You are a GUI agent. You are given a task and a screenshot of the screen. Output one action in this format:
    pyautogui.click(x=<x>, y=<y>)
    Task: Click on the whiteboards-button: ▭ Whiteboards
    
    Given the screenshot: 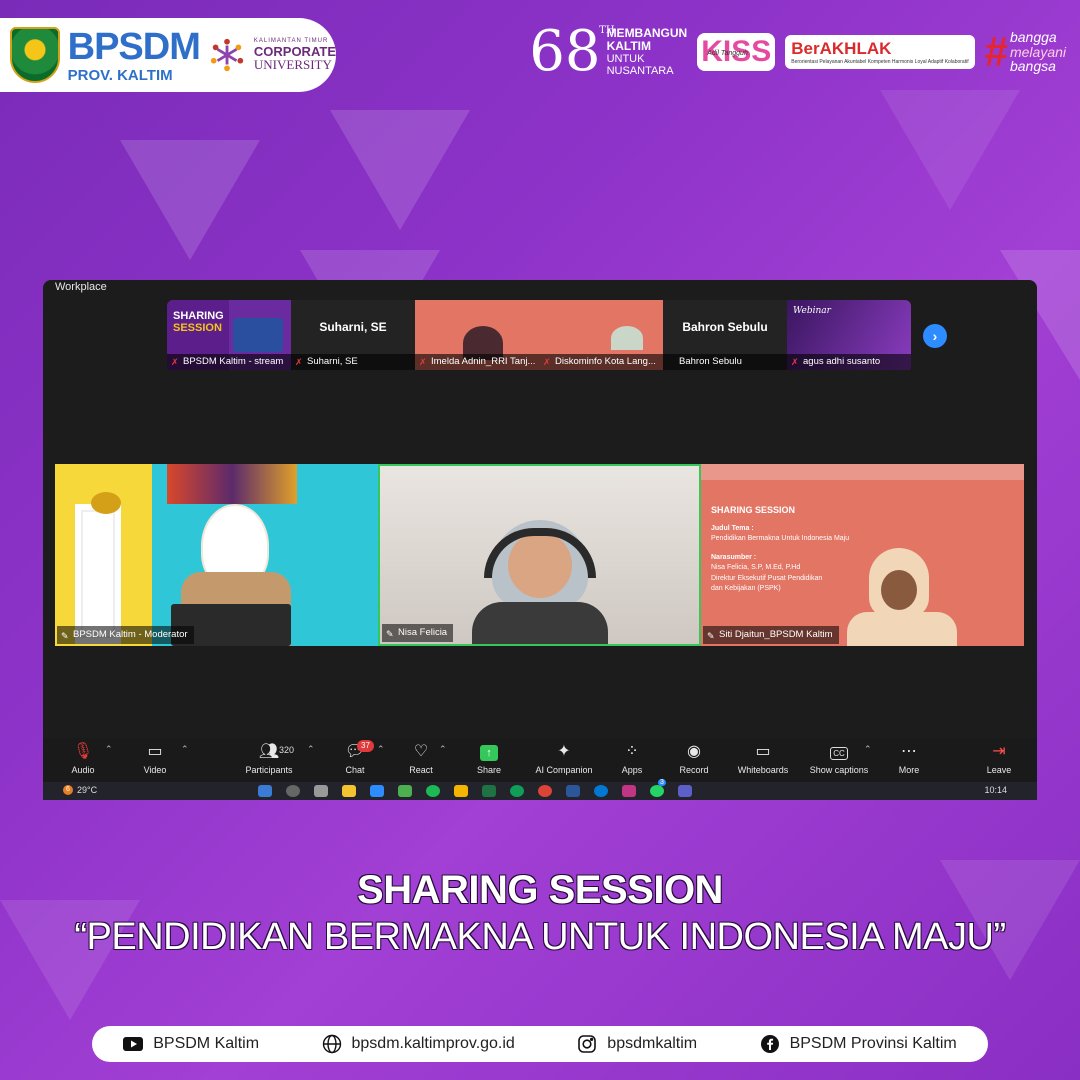 What is the action you would take?
    pyautogui.click(x=763, y=758)
    